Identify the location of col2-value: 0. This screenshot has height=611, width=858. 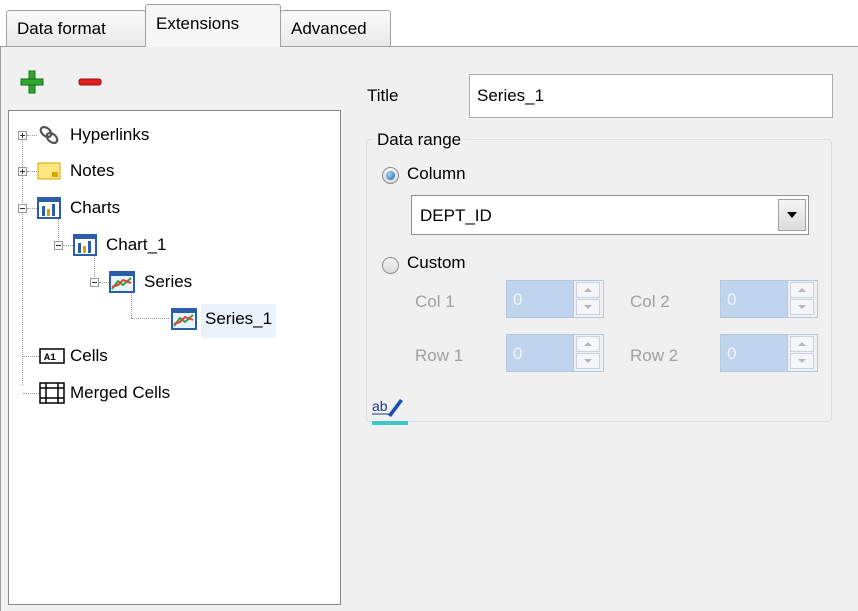
(732, 299).